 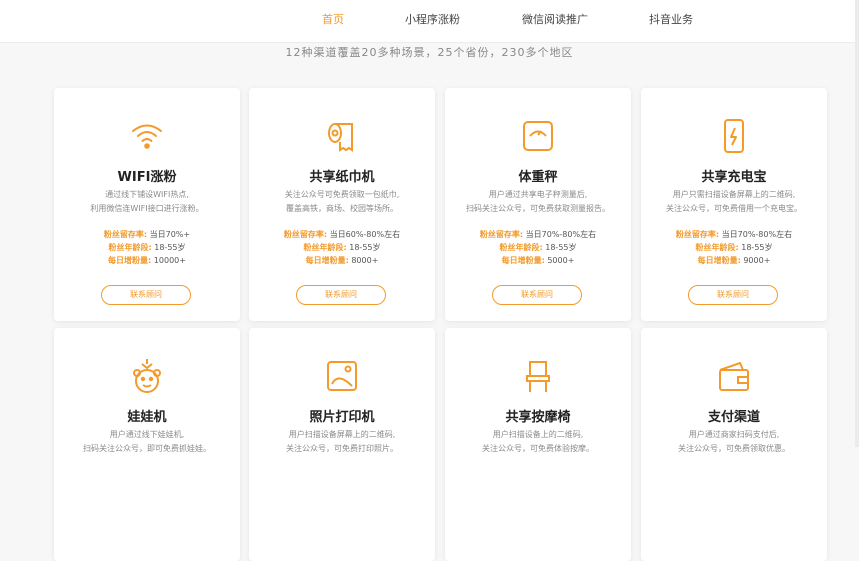 What do you see at coordinates (538, 208) in the screenshot?
I see `card-description-line: 扫码关注公众号，可免费获取测量报告。` at bounding box center [538, 208].